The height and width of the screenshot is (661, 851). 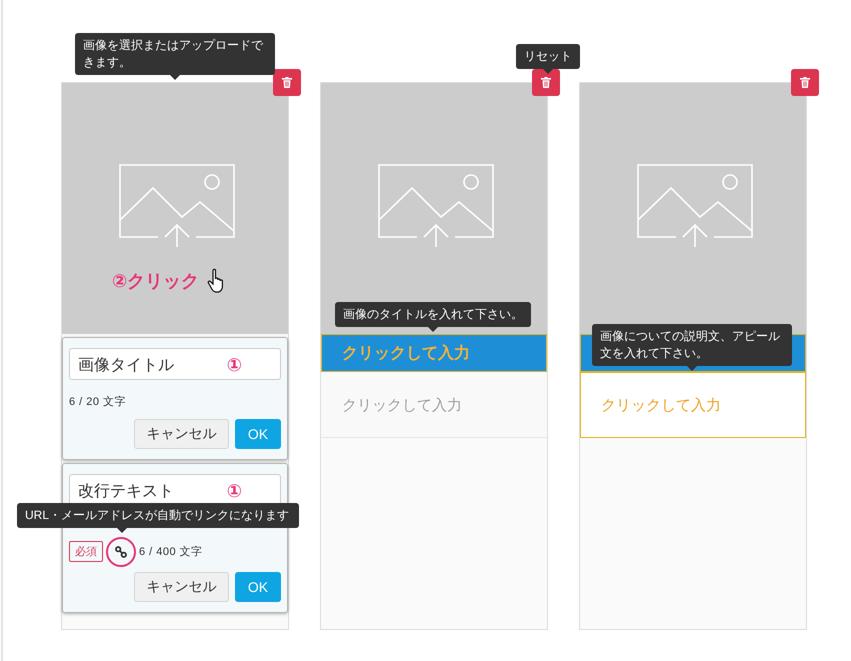 I want to click on image-upload-area: ②クリック, so click(x=175, y=208).